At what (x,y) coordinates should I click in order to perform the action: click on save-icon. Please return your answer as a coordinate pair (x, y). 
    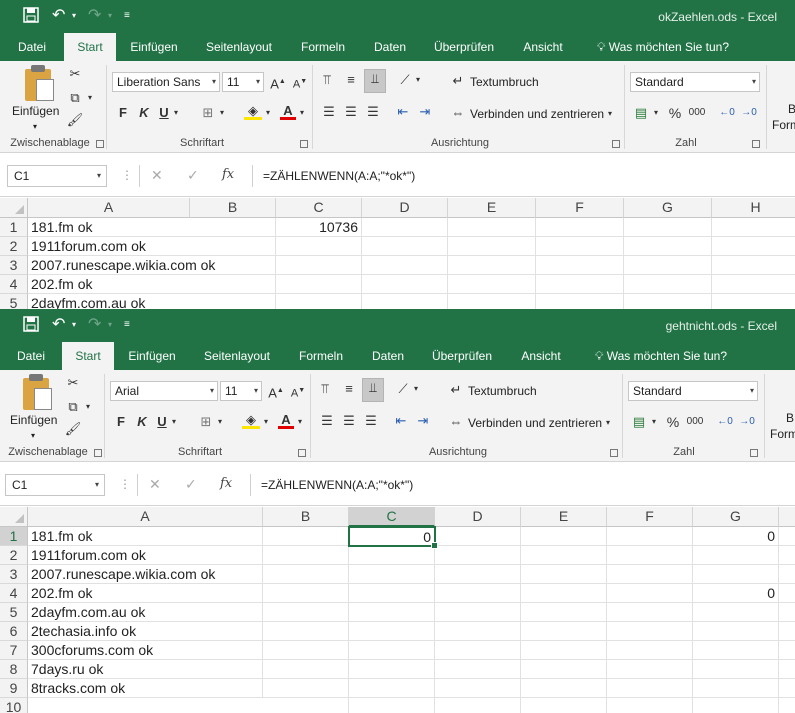
    Looking at the image, I should click on (31, 16).